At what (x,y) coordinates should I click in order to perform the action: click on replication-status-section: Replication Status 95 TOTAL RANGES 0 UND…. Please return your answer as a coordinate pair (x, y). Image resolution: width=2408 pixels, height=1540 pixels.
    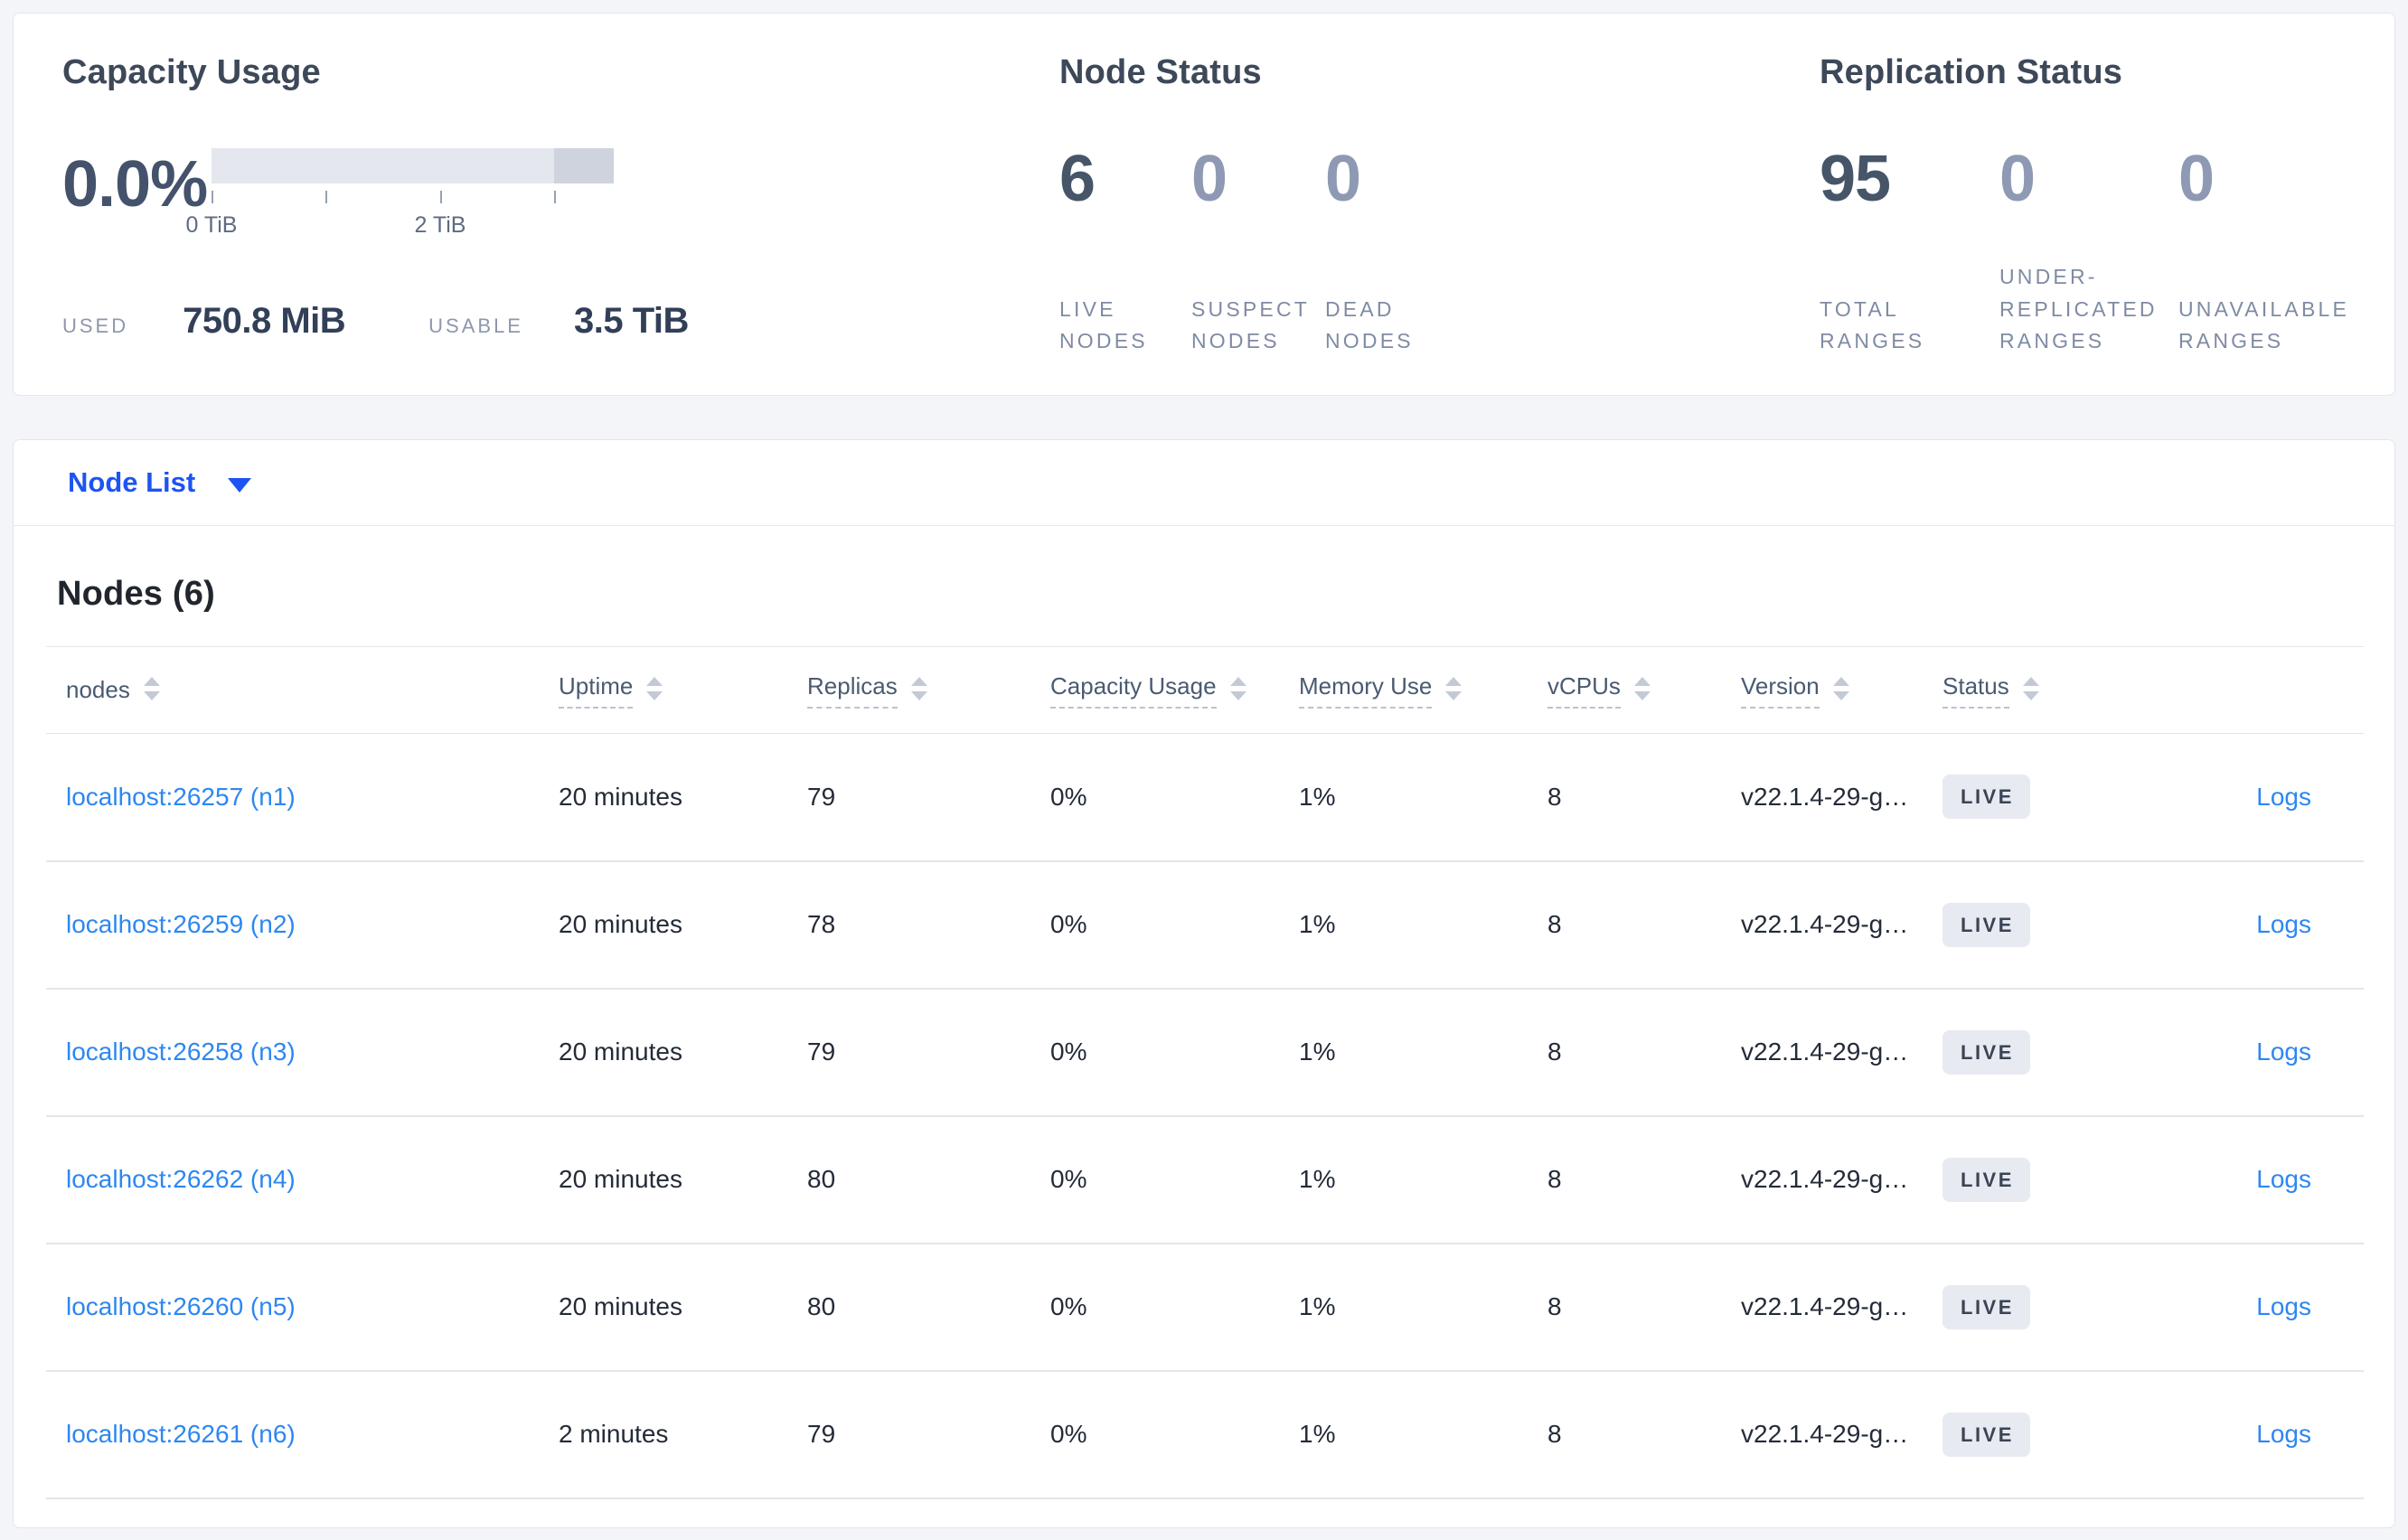
    Looking at the image, I should click on (2089, 224).